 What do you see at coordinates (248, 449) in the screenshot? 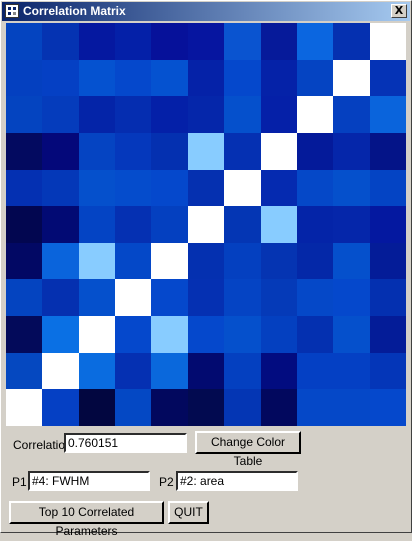
I see `change-color-table-button: Change Color Table` at bounding box center [248, 449].